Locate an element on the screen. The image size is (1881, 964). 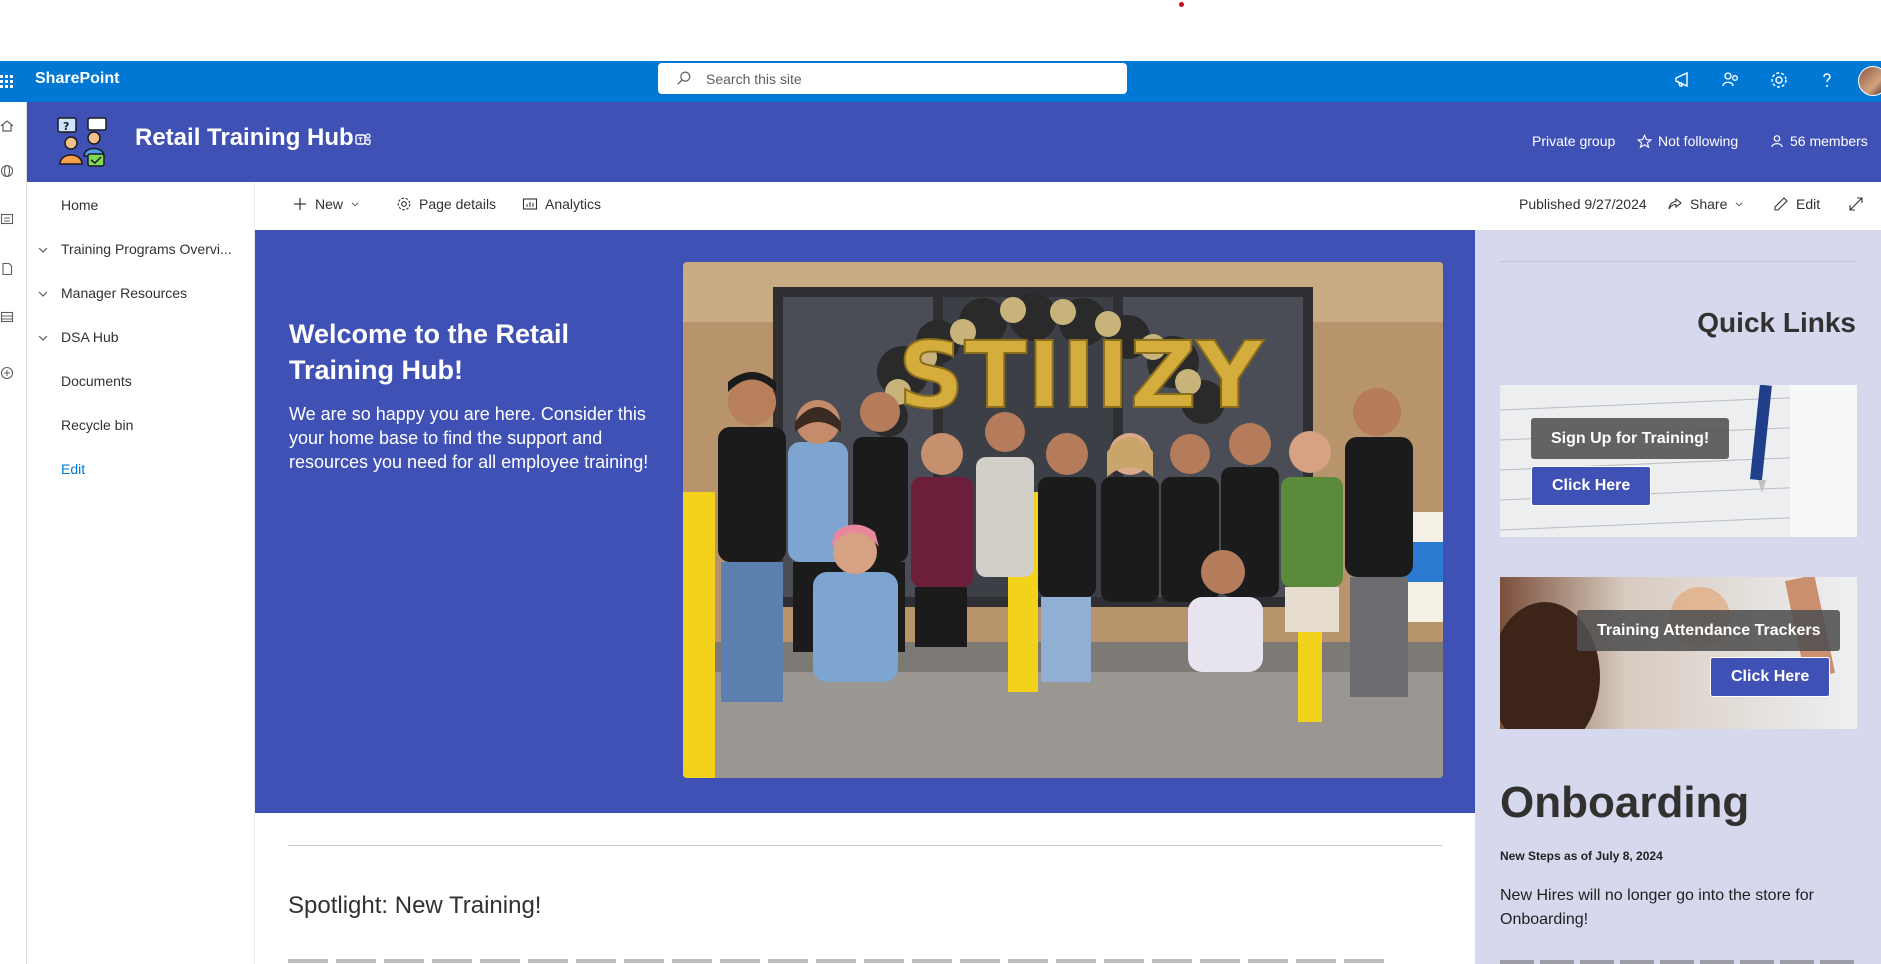
browser-top-area is located at coordinates (940, 30).